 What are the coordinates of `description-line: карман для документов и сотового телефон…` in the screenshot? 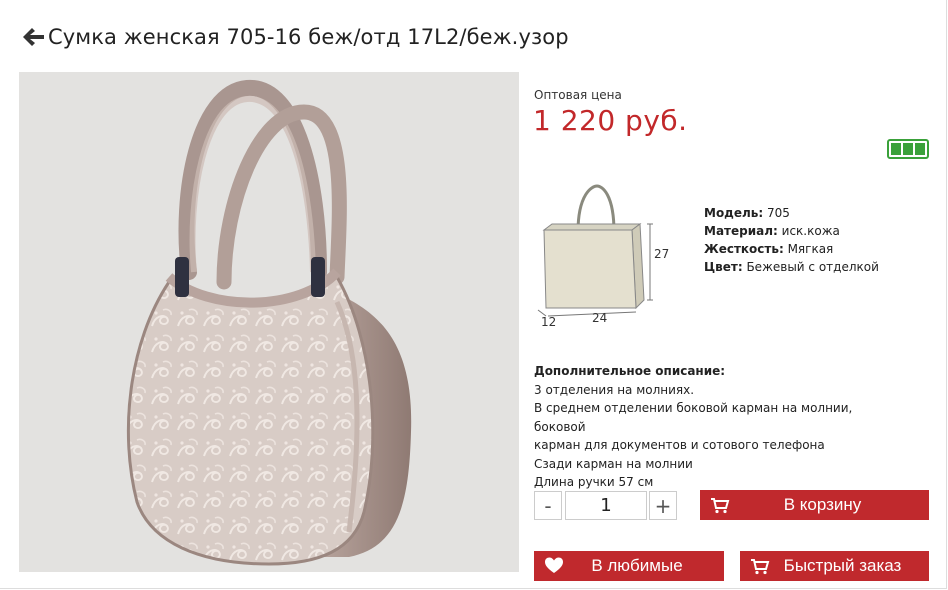 It's located at (679, 445).